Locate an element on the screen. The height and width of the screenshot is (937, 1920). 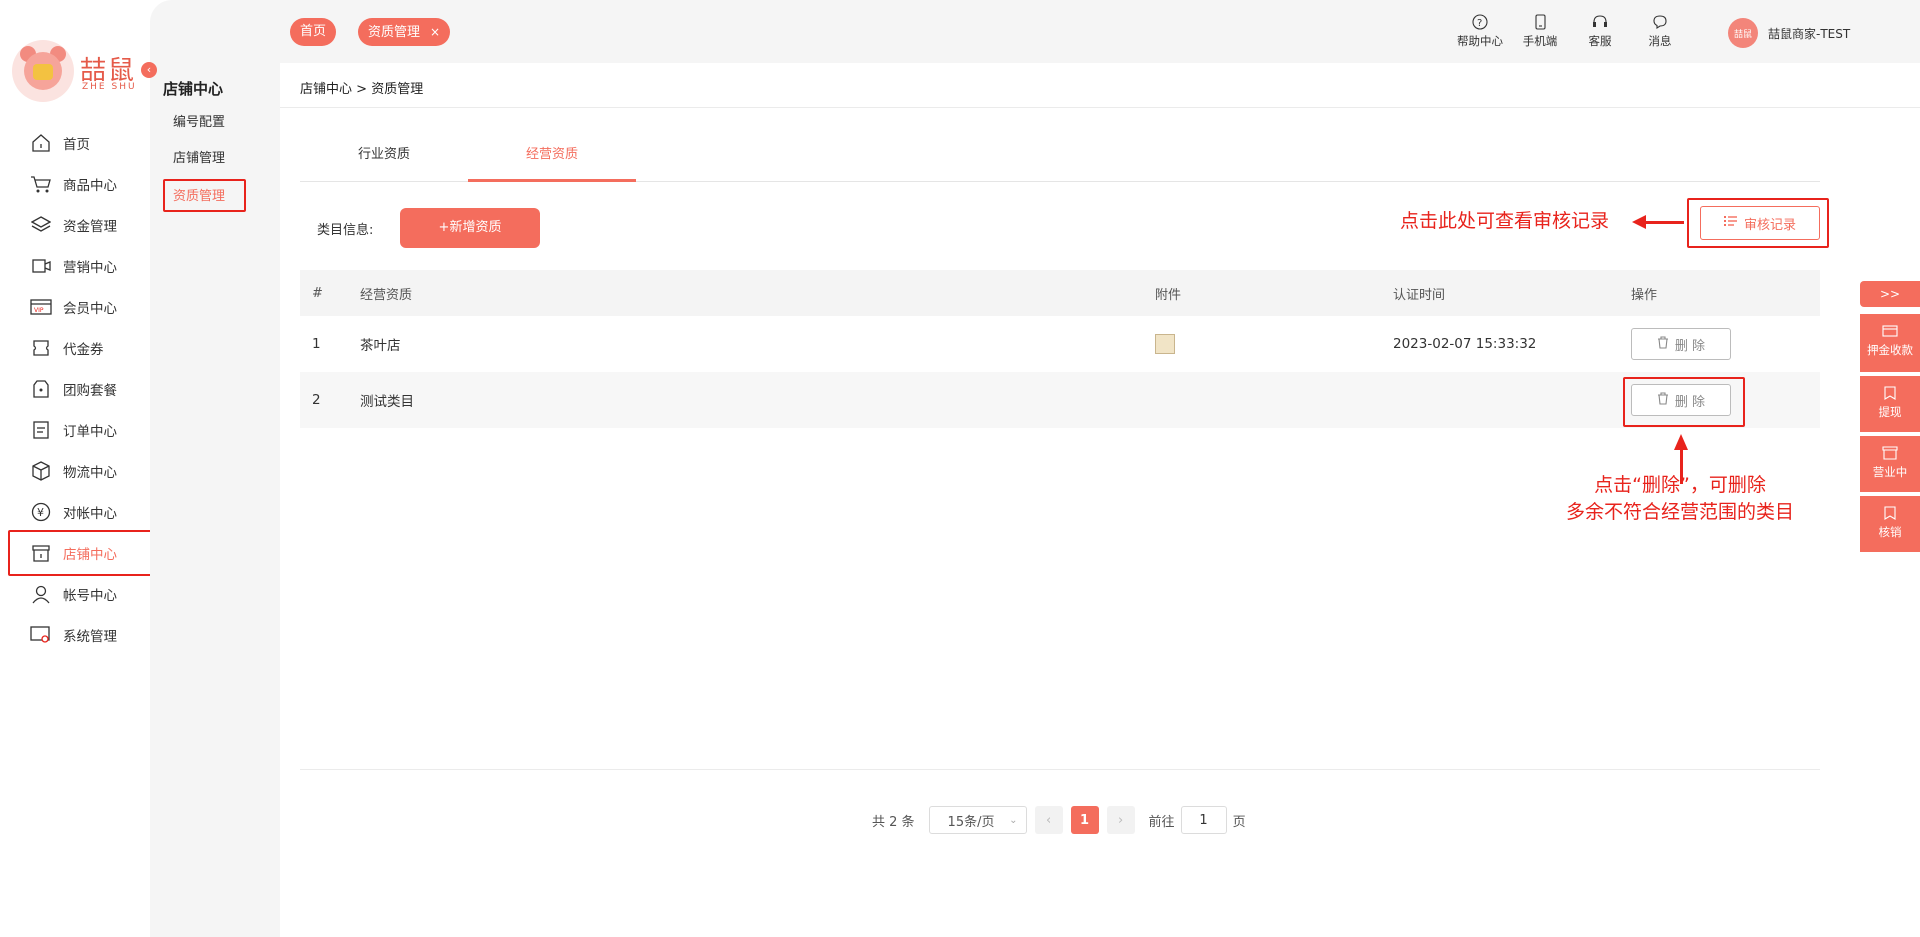
goto-page-input is located at coordinates (1203, 820).